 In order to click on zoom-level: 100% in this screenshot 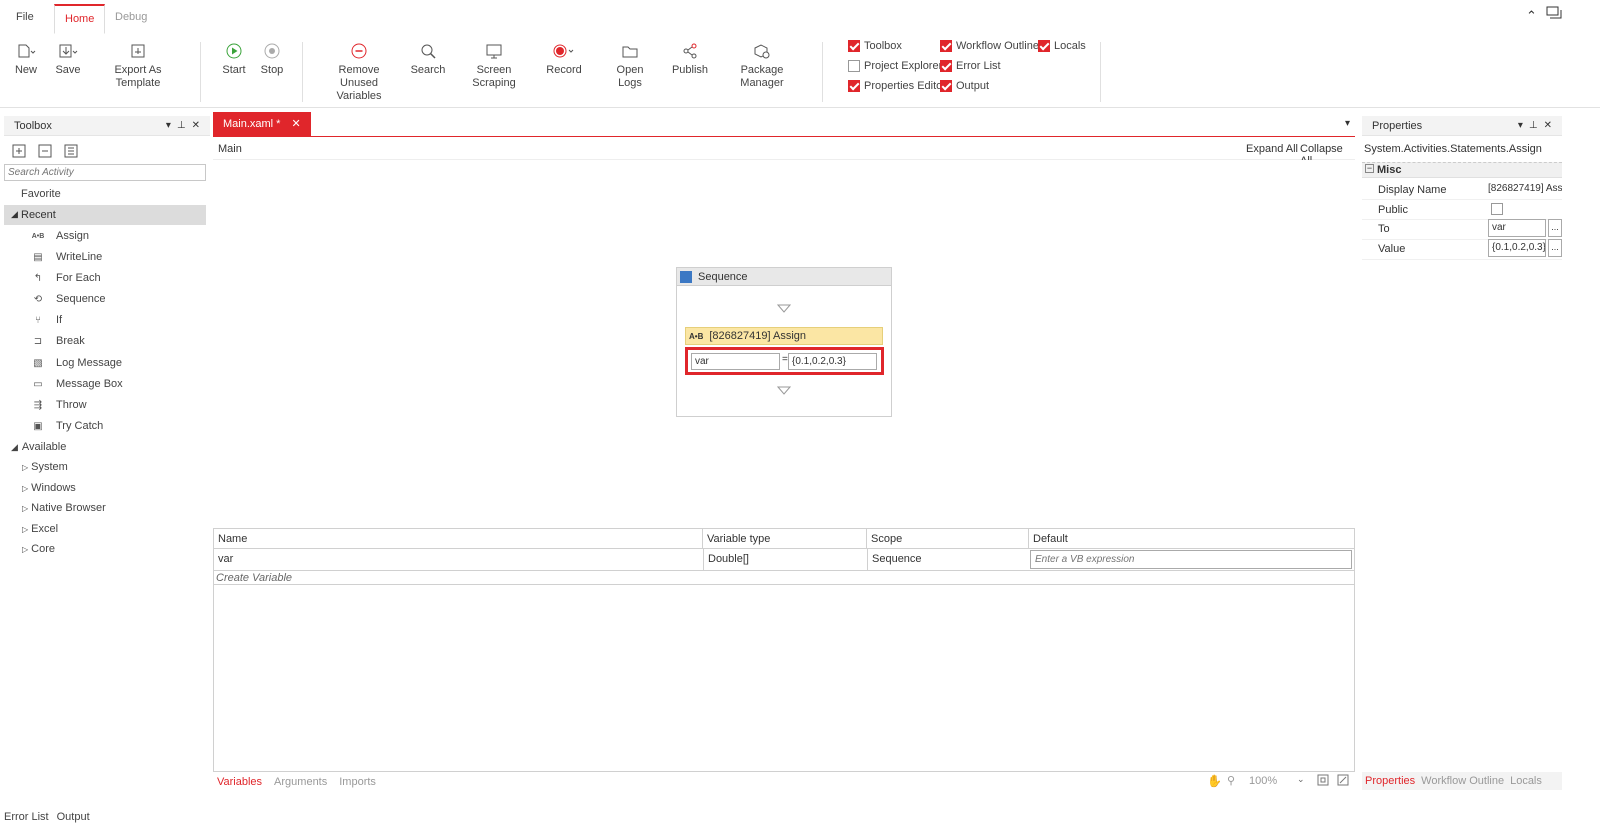, I will do `click(1263, 781)`.